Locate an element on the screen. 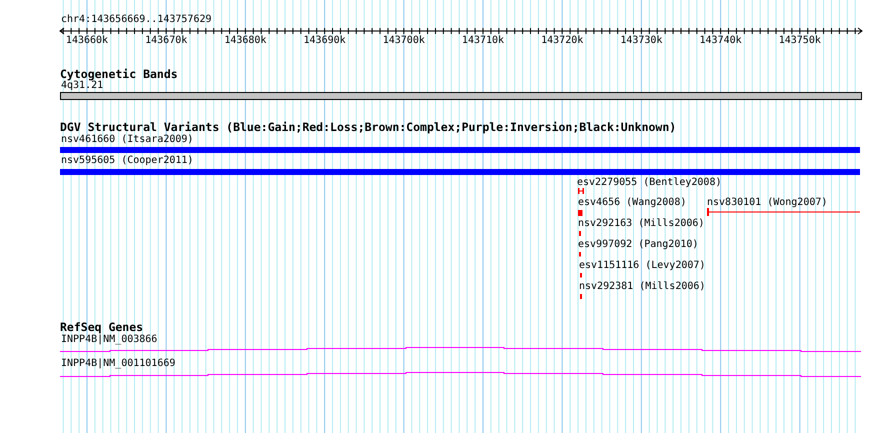  variant-label: esv997092 (Pang2010) is located at coordinates (638, 245).